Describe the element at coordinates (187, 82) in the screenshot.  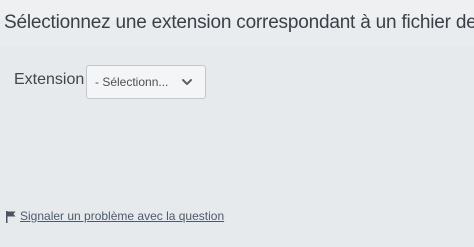
I see `chevron-down-icon` at that location.